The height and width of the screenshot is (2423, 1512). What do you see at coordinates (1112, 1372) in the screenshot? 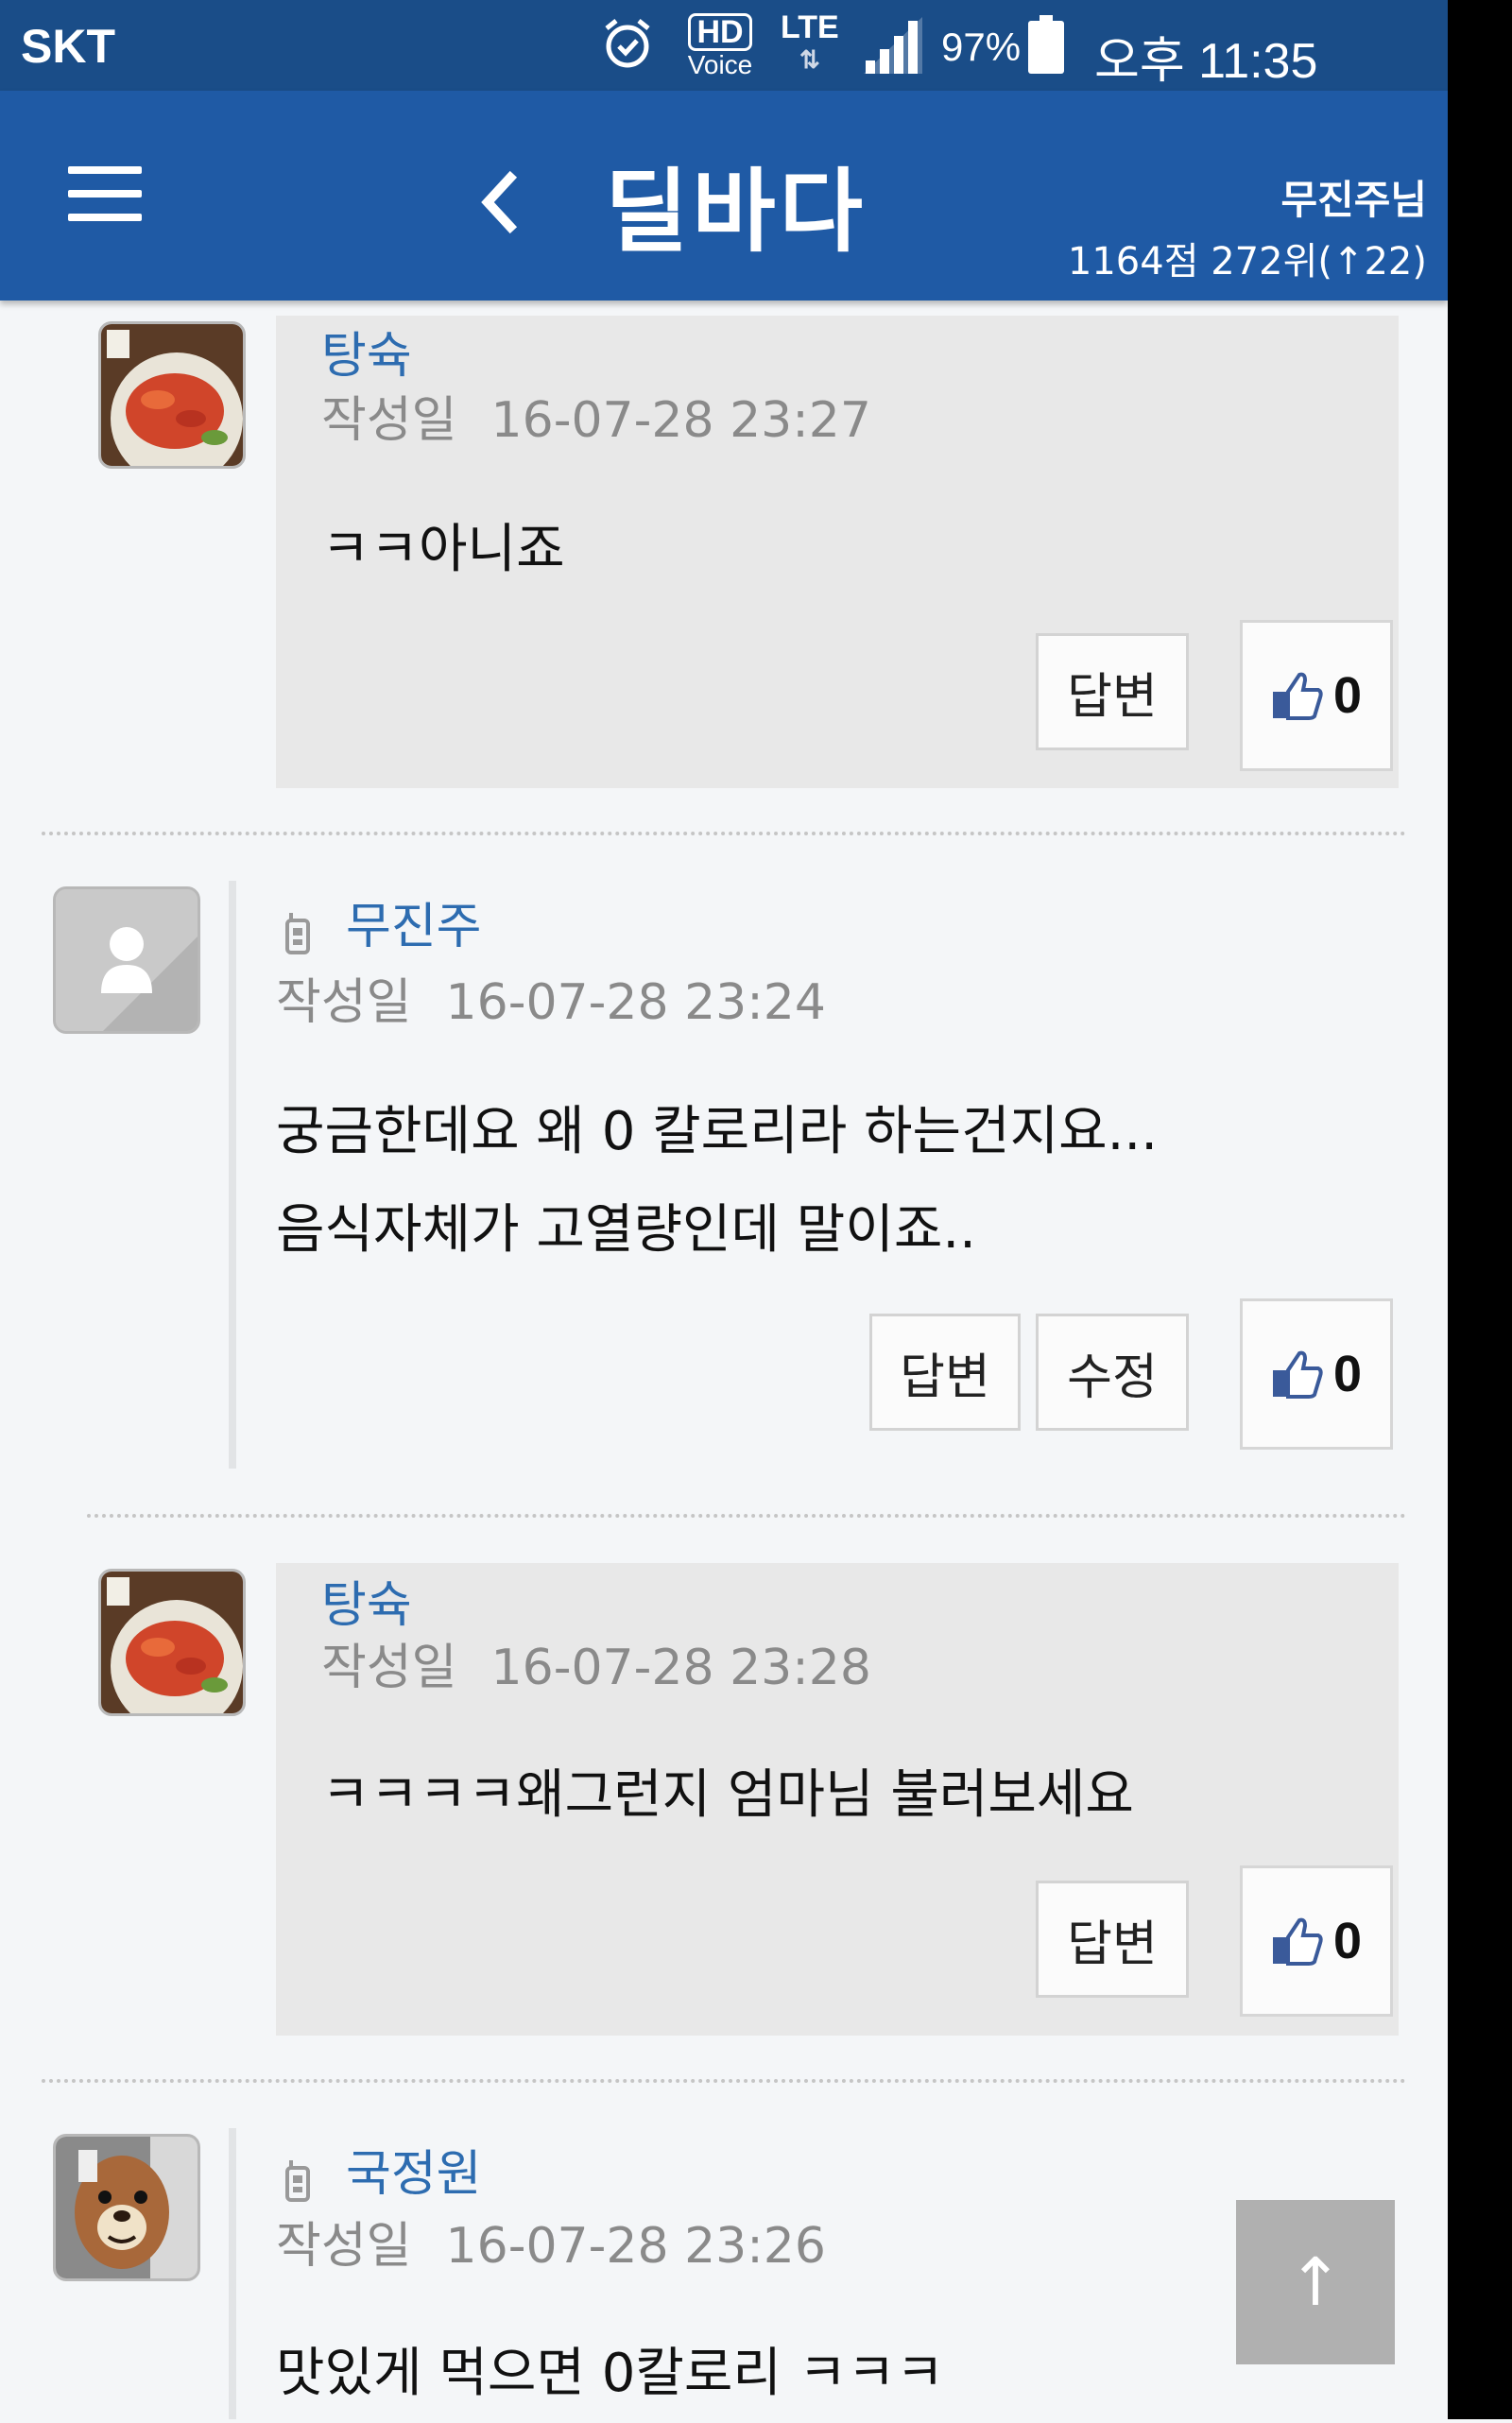
I see `edit-button: 수정` at bounding box center [1112, 1372].